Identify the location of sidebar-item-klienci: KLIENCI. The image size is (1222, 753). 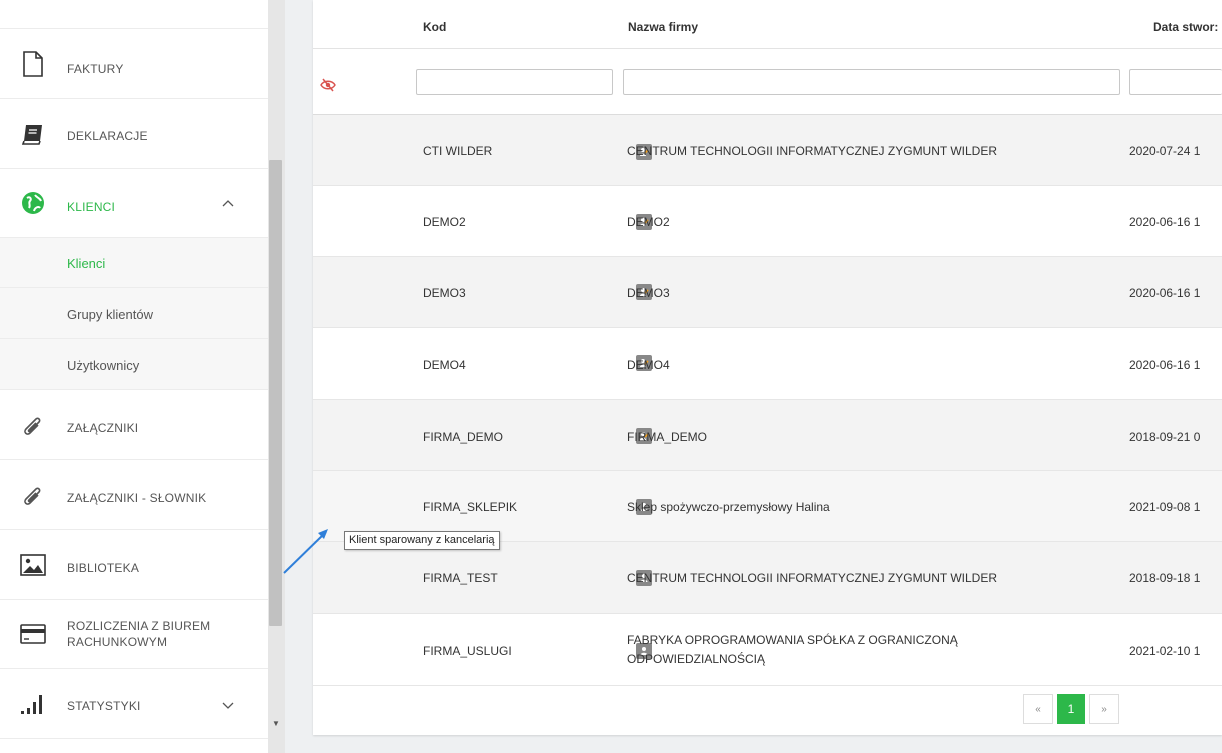
(134, 203).